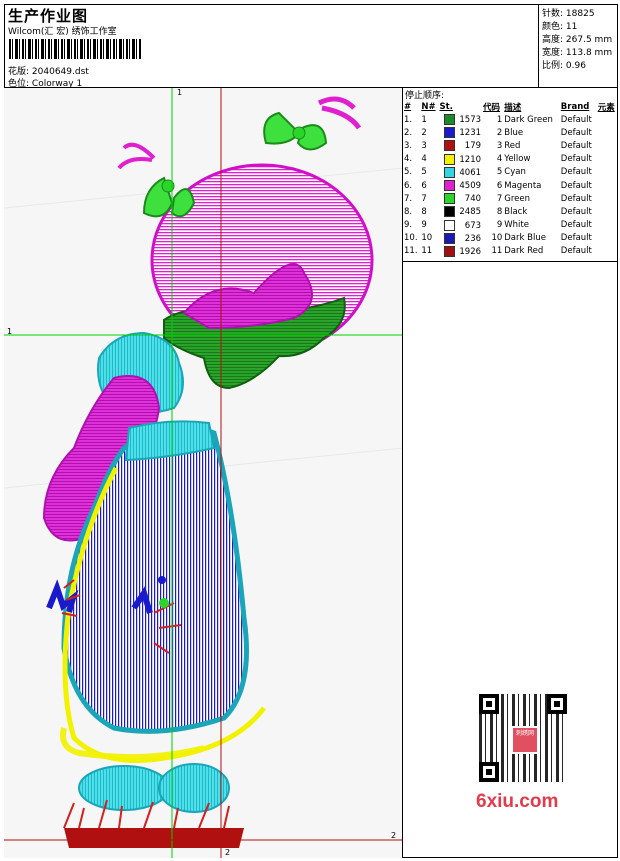 The height and width of the screenshot is (861, 620). Describe the element at coordinates (62, 32) in the screenshot. I see `company-name: Wilcom(汇 宏) 绣饰工作室` at that location.